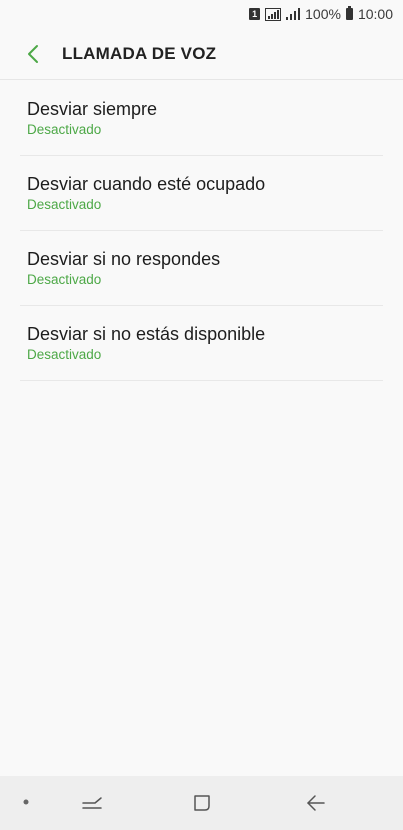  I want to click on chevron-left-icon, so click(33, 53).